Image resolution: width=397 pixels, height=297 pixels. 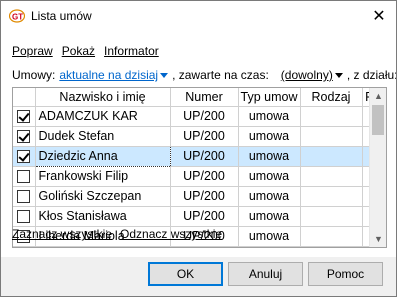 What do you see at coordinates (171, 234) in the screenshot?
I see `deselect-all-link: Odznacz wszystkie` at bounding box center [171, 234].